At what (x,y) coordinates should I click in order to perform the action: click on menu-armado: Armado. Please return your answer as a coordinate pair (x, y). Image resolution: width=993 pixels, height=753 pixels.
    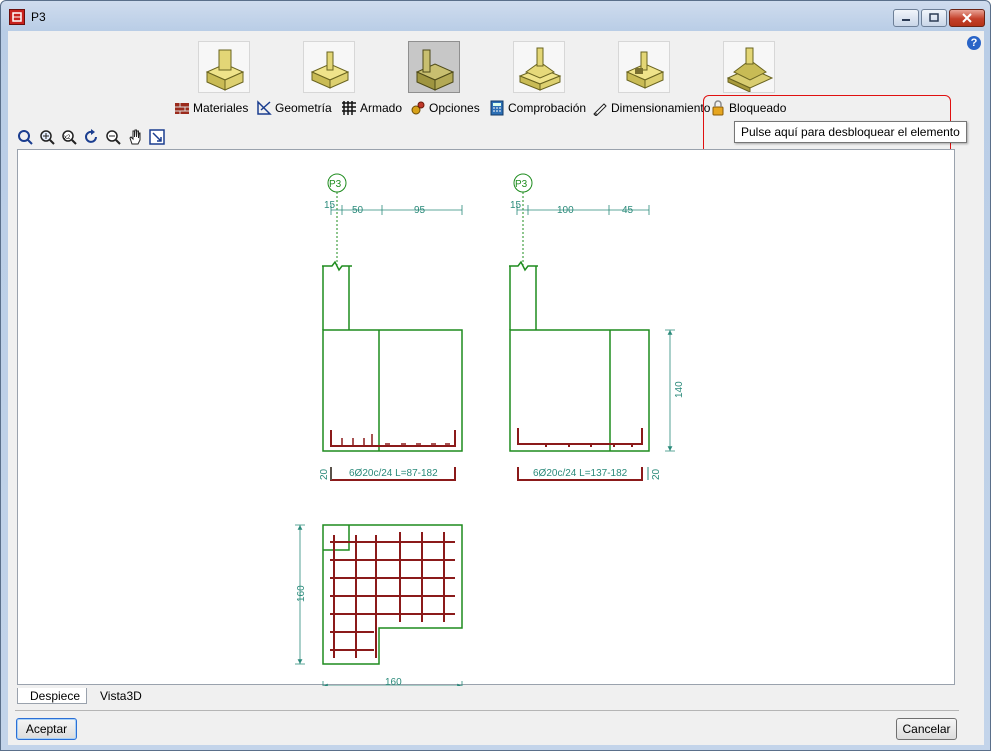
    Looking at the image, I should click on (371, 108).